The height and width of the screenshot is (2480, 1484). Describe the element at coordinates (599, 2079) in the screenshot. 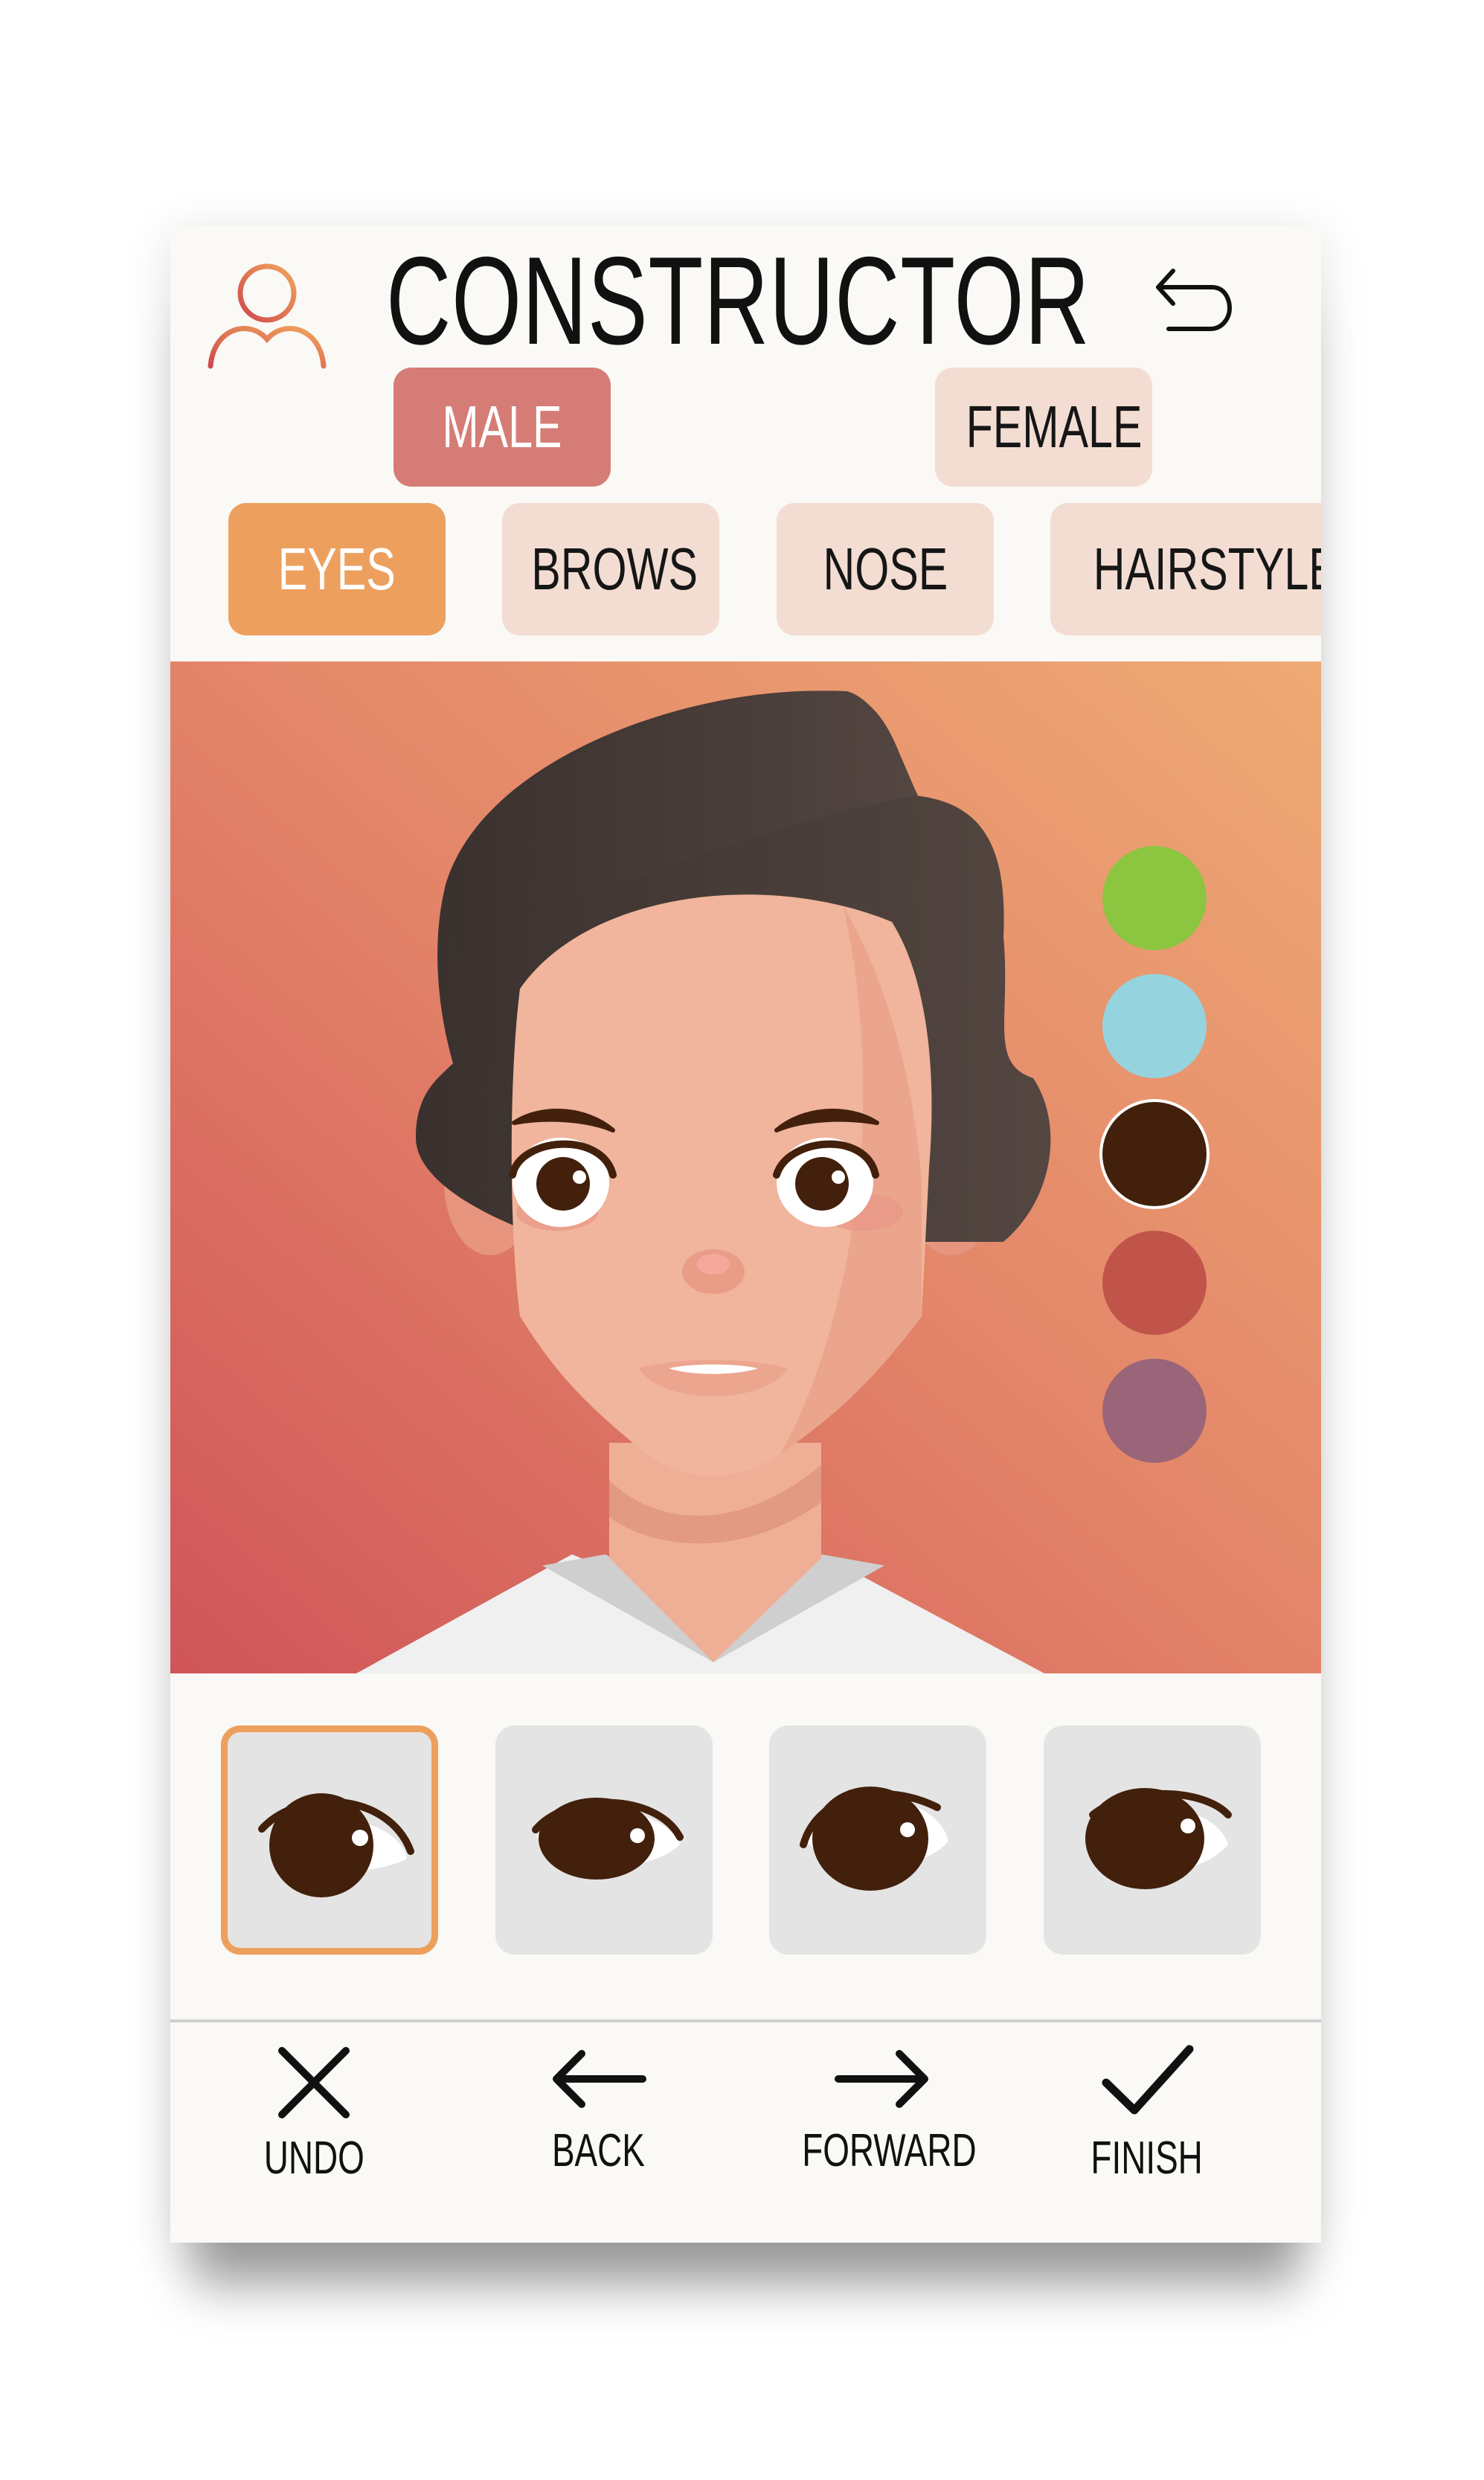

I see `arrow-left-icon` at that location.